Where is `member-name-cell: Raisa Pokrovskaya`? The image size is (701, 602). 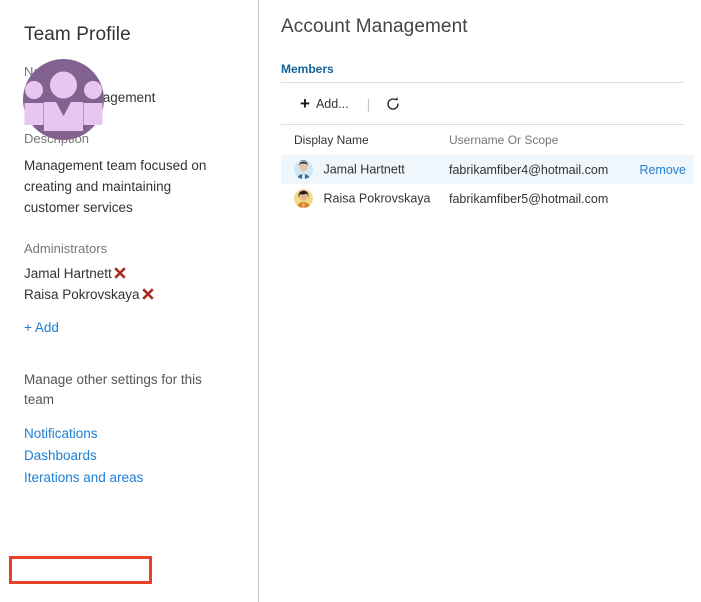 member-name-cell: Raisa Pokrovskaya is located at coordinates (365, 198).